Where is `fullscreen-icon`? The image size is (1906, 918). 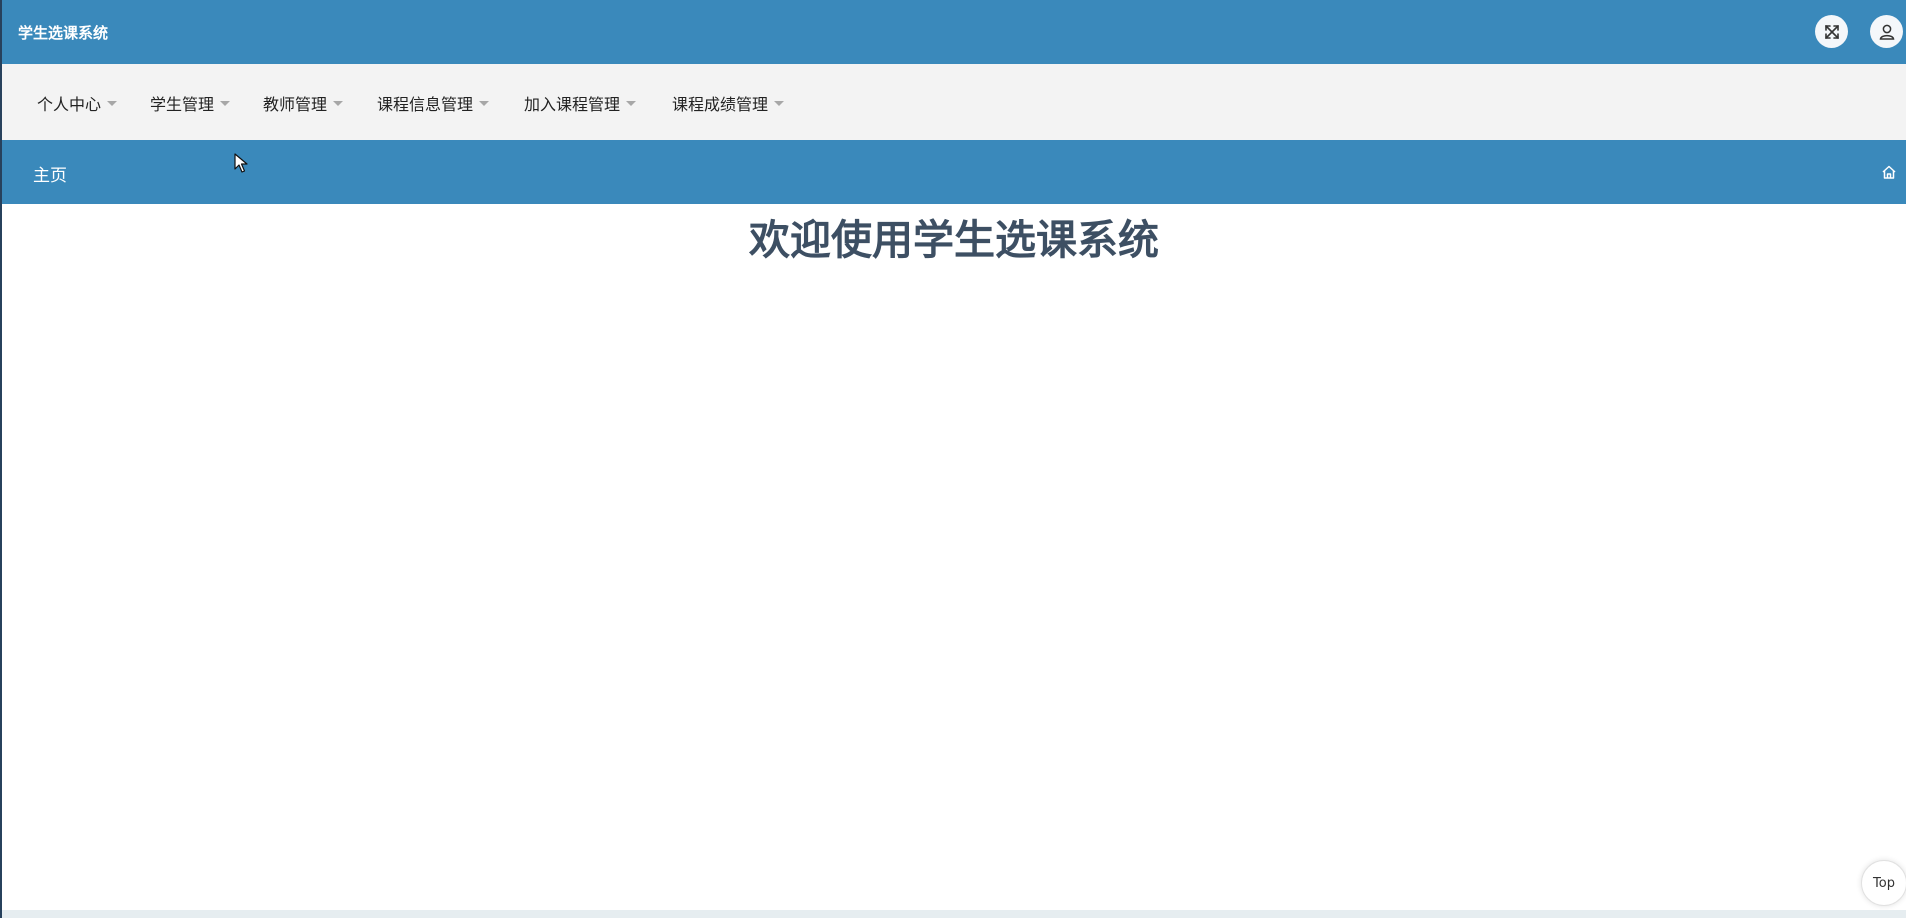 fullscreen-icon is located at coordinates (1831, 31).